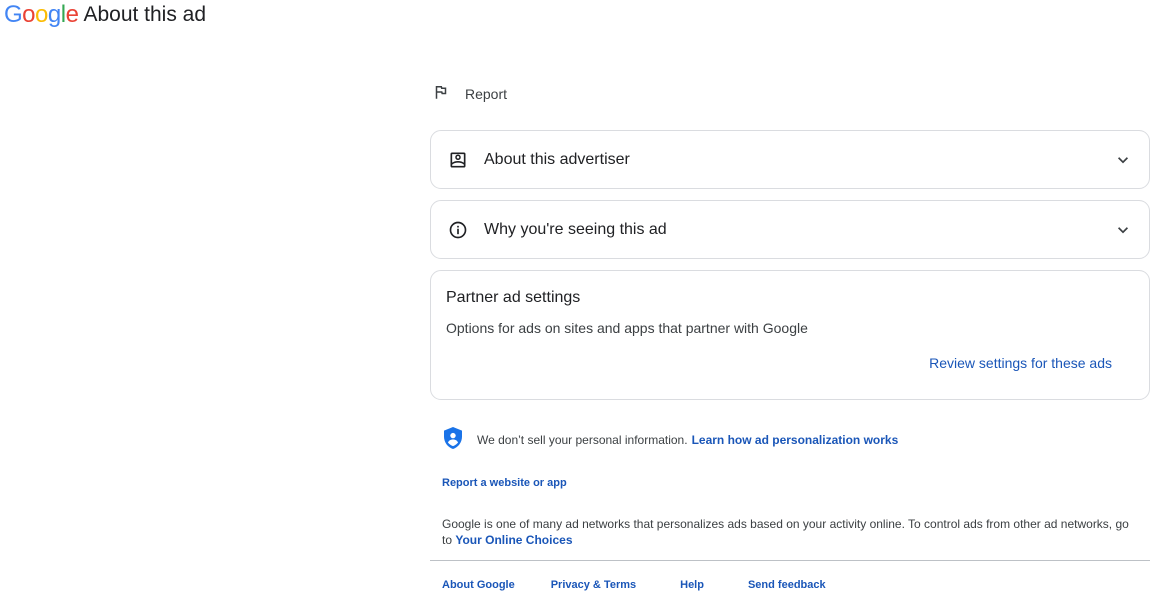 The image size is (1160, 601). What do you see at coordinates (1020, 363) in the screenshot?
I see `review-settings-link: Review settings for these ads` at bounding box center [1020, 363].